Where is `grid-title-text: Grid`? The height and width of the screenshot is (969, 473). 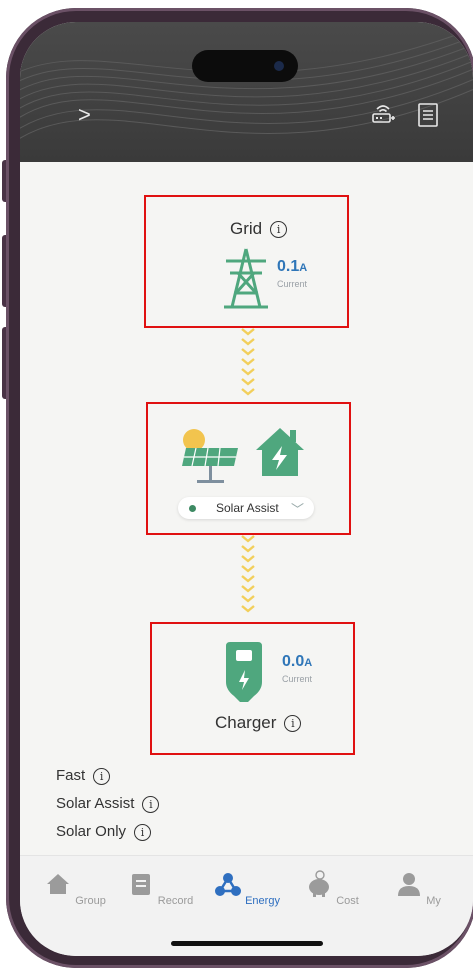
grid-title-text: Grid is located at coordinates (246, 228).